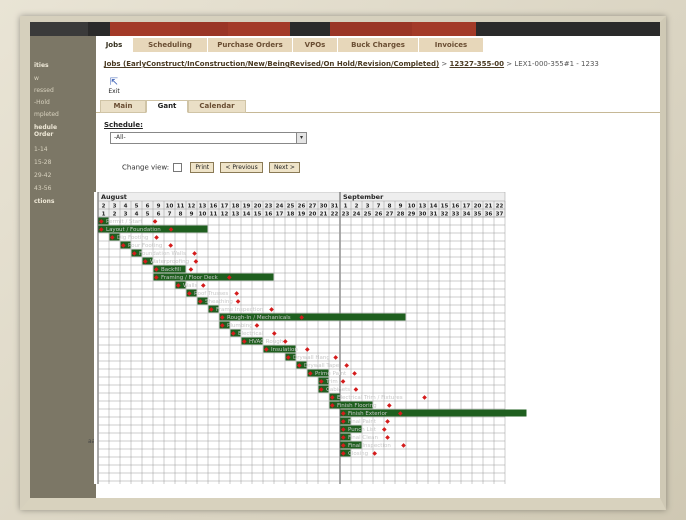  What do you see at coordinates (378, 45) in the screenshot?
I see `tab-buck-charges: Buck Charges` at bounding box center [378, 45].